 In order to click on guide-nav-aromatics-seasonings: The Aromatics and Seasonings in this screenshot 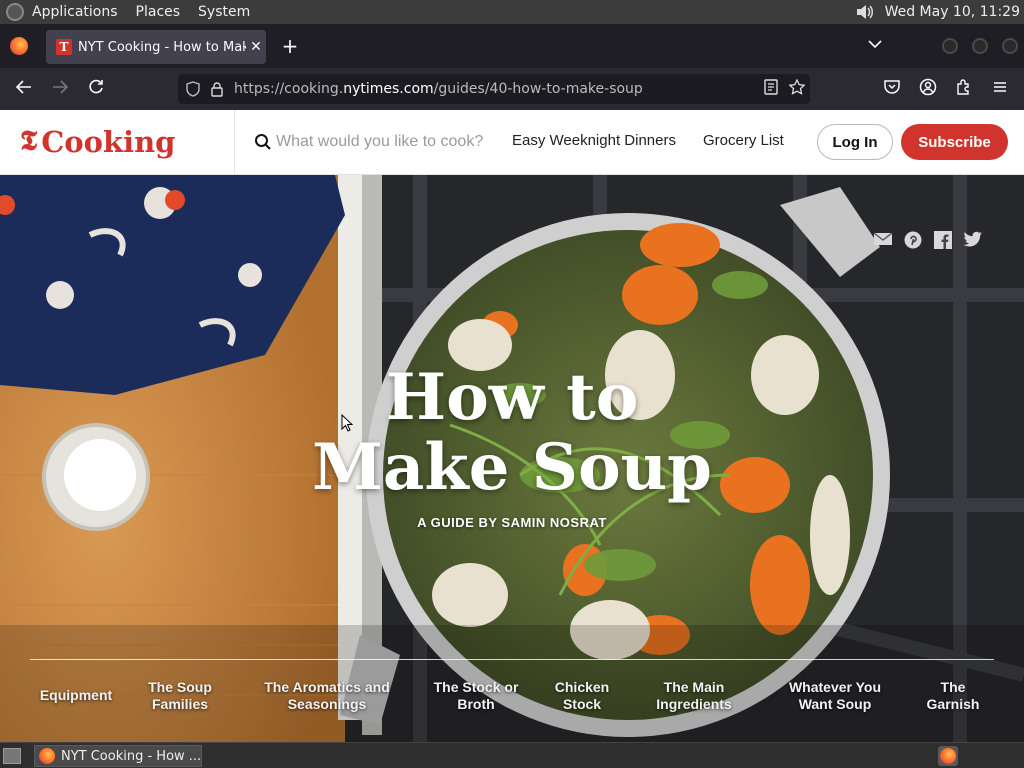, I will do `click(327, 696)`.